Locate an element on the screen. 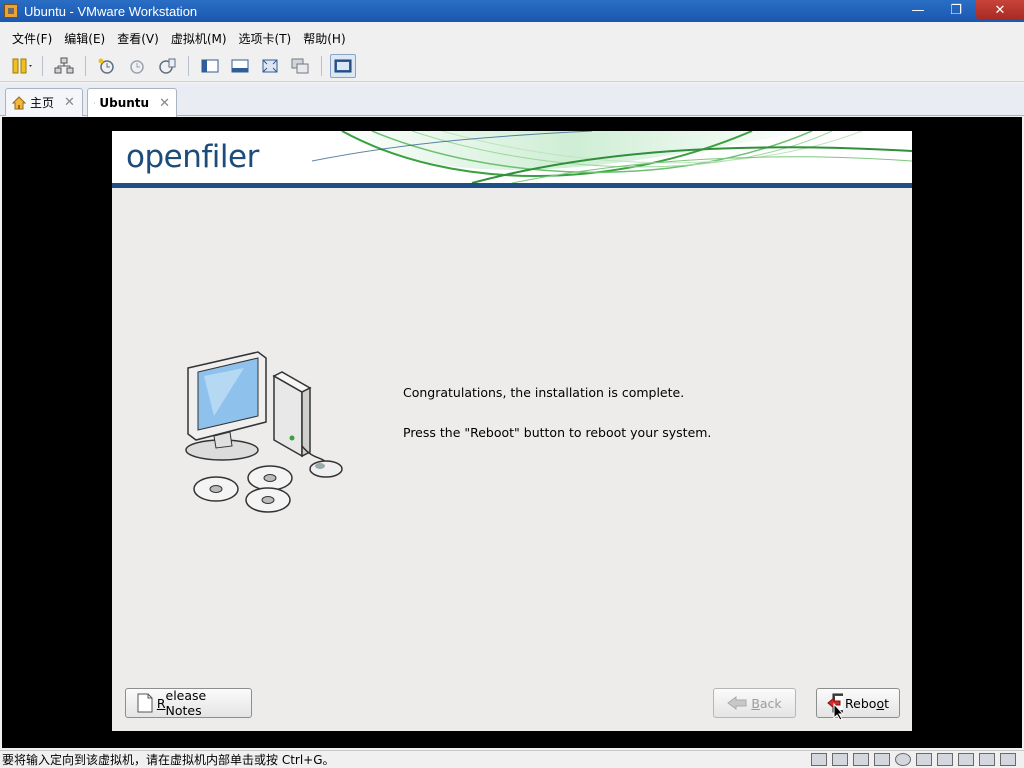 The image size is (1024, 768). tab-home-label: 主页 is located at coordinates (42, 103).